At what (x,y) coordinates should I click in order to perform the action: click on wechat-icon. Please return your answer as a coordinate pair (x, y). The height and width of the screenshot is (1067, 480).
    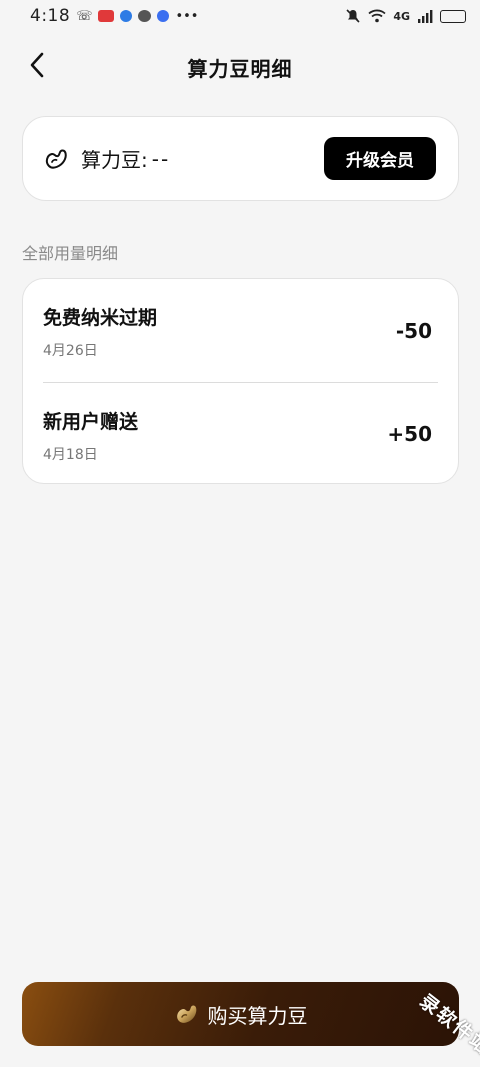
    Looking at the image, I should click on (145, 16).